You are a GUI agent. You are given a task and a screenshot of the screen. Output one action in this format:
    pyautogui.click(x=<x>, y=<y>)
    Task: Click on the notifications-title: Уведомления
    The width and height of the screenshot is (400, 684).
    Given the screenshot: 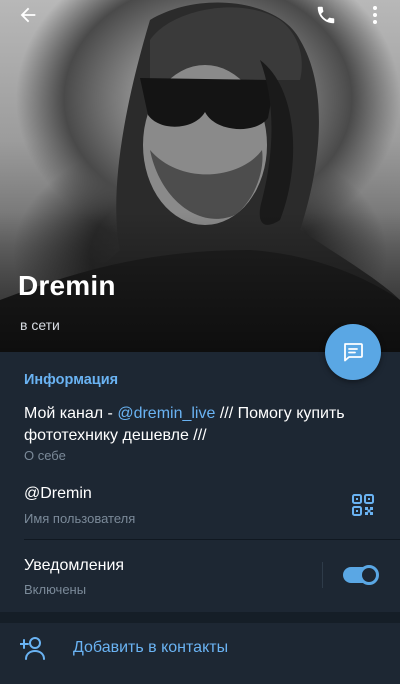 What is the action you would take?
    pyautogui.click(x=74, y=566)
    